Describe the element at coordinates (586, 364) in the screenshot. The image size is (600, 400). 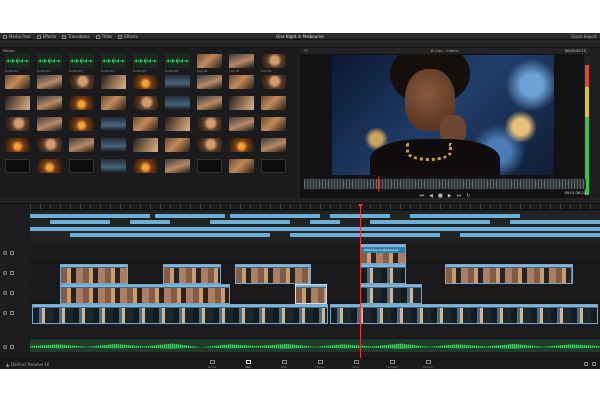
I see `home-icon` at that location.